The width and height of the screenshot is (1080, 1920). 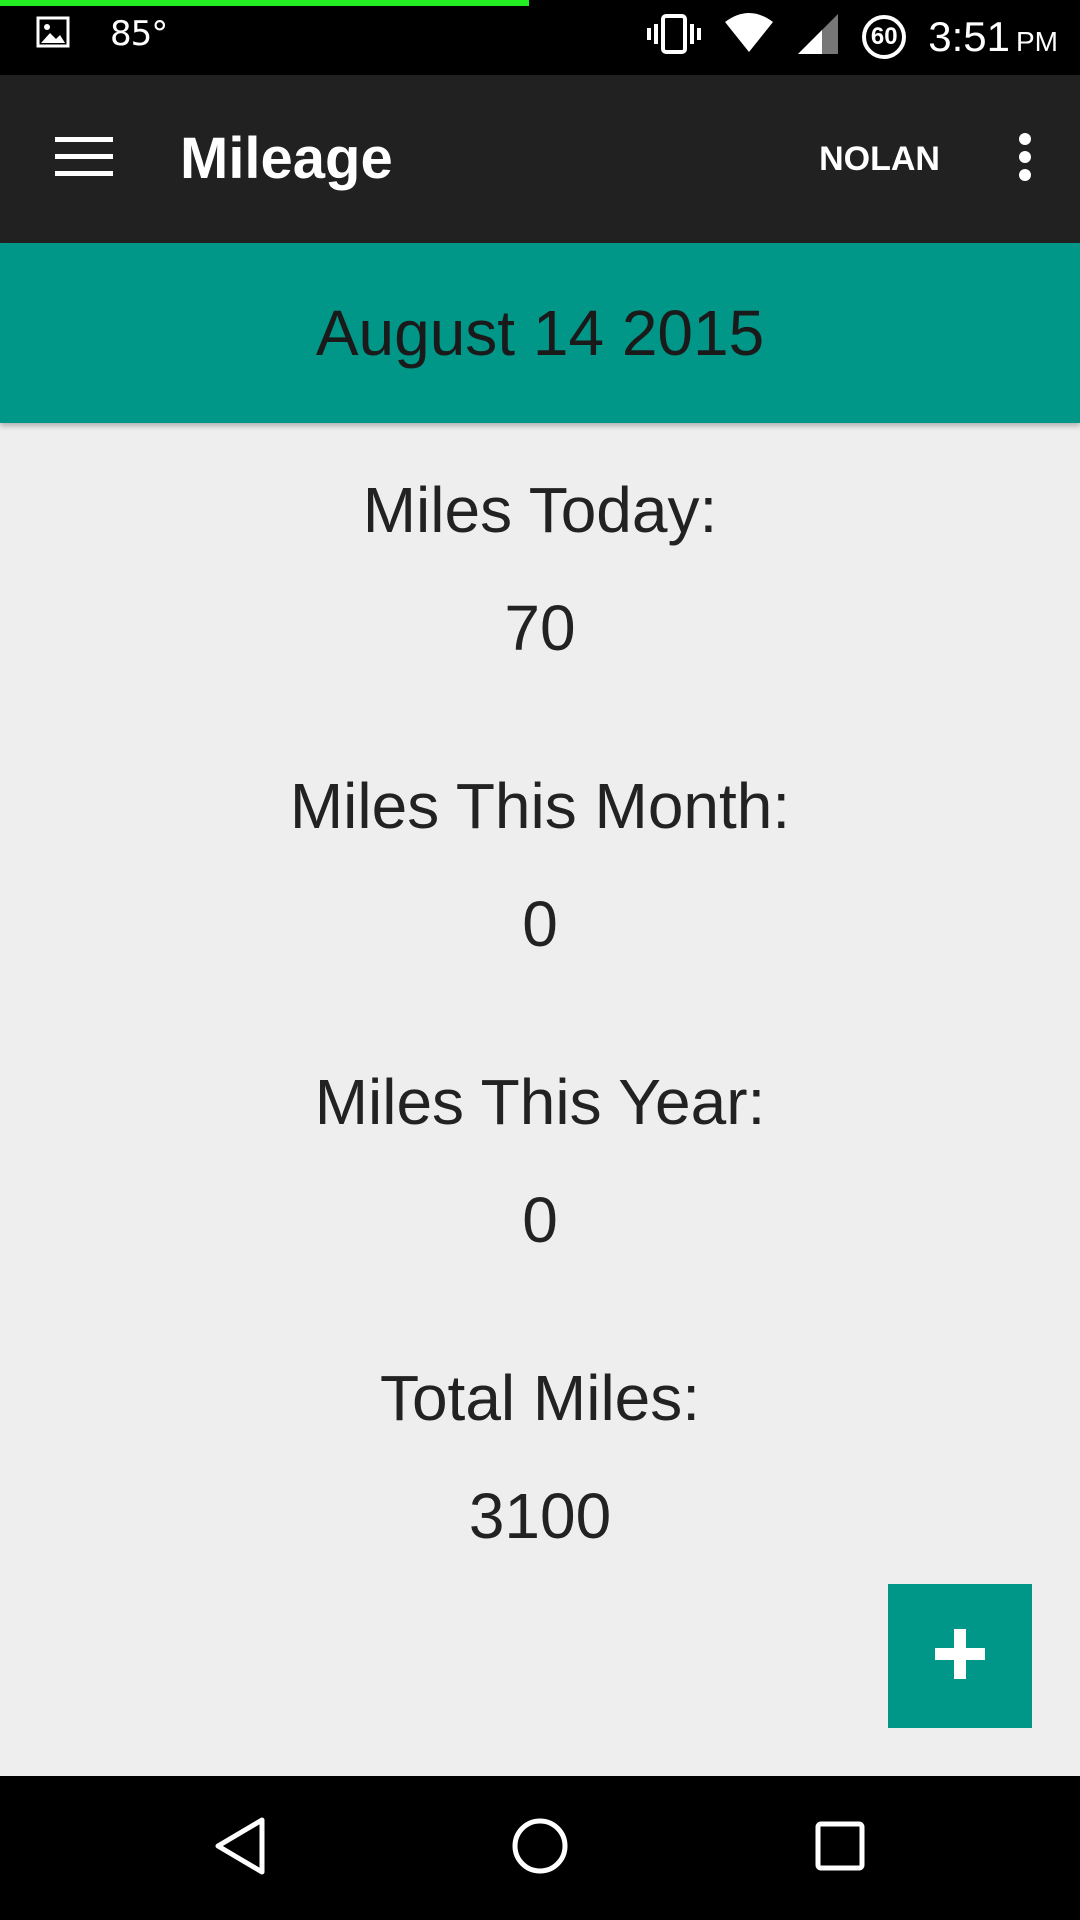 What do you see at coordinates (969, 36) in the screenshot?
I see `clock-time: 3:51` at bounding box center [969, 36].